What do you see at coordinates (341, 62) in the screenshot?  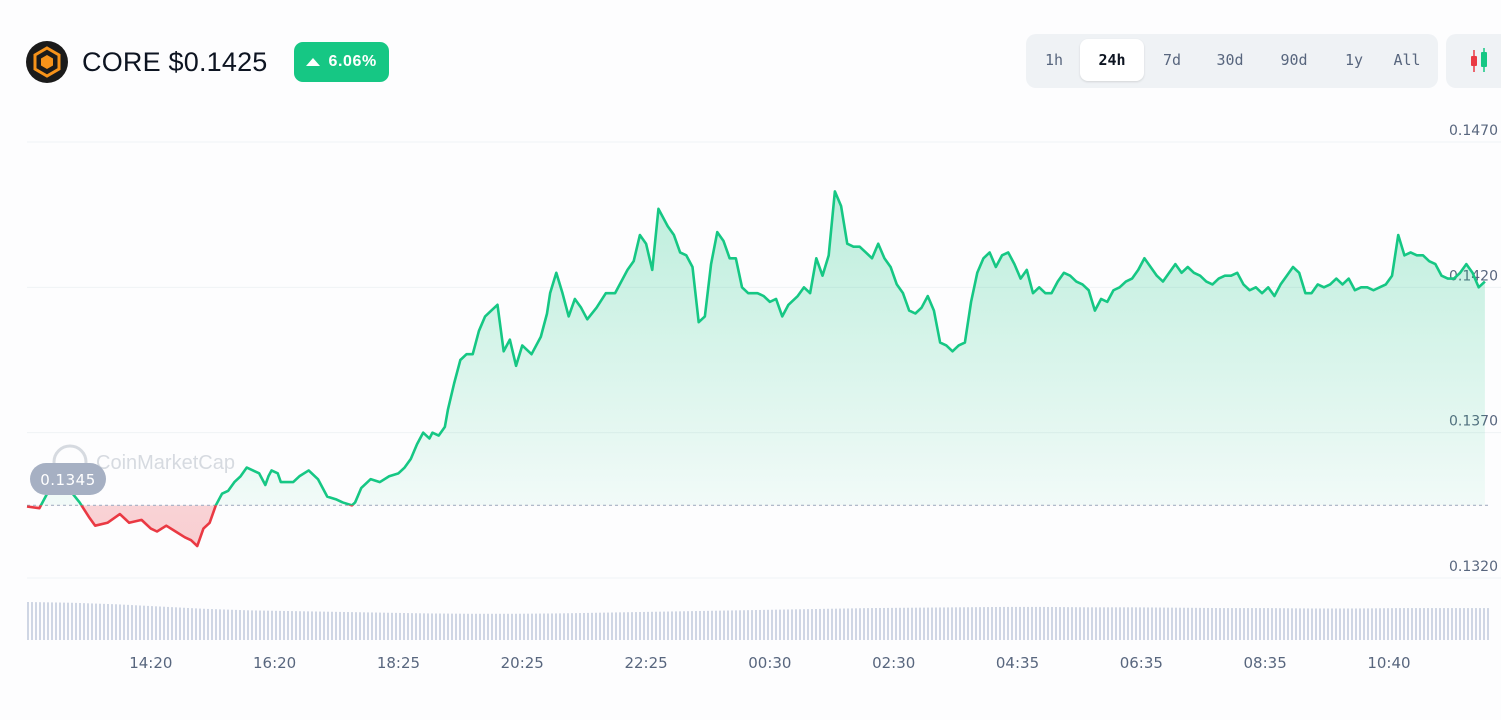 I see `price-change-badge: 6.06%` at bounding box center [341, 62].